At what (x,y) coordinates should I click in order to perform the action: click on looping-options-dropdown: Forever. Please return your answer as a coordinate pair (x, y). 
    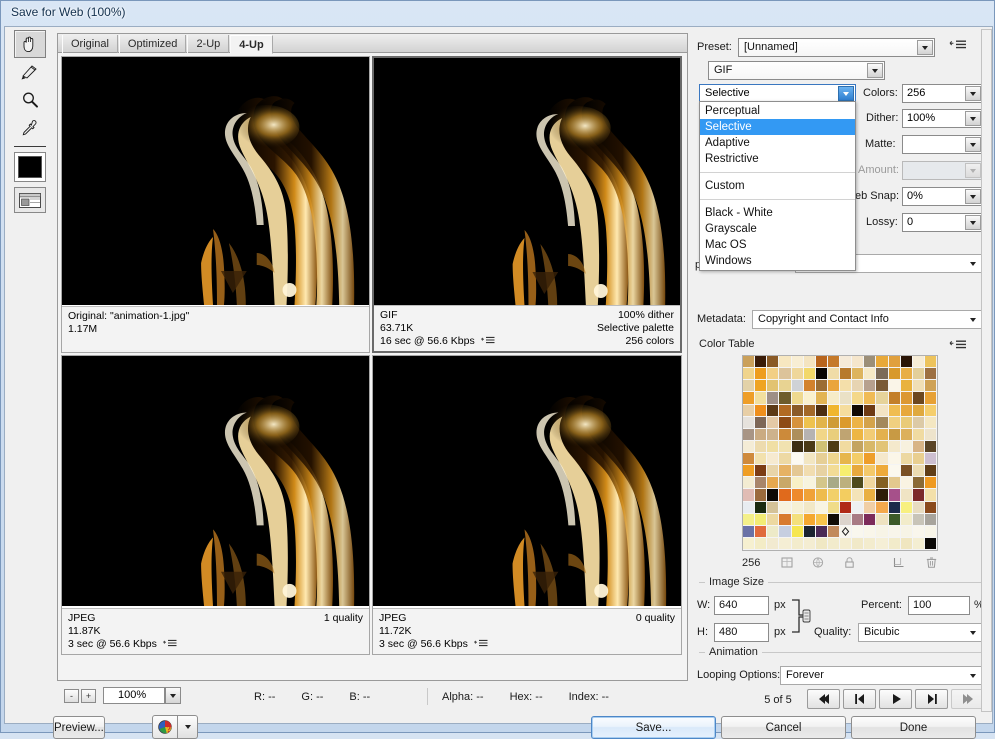
    Looking at the image, I should click on (881, 675).